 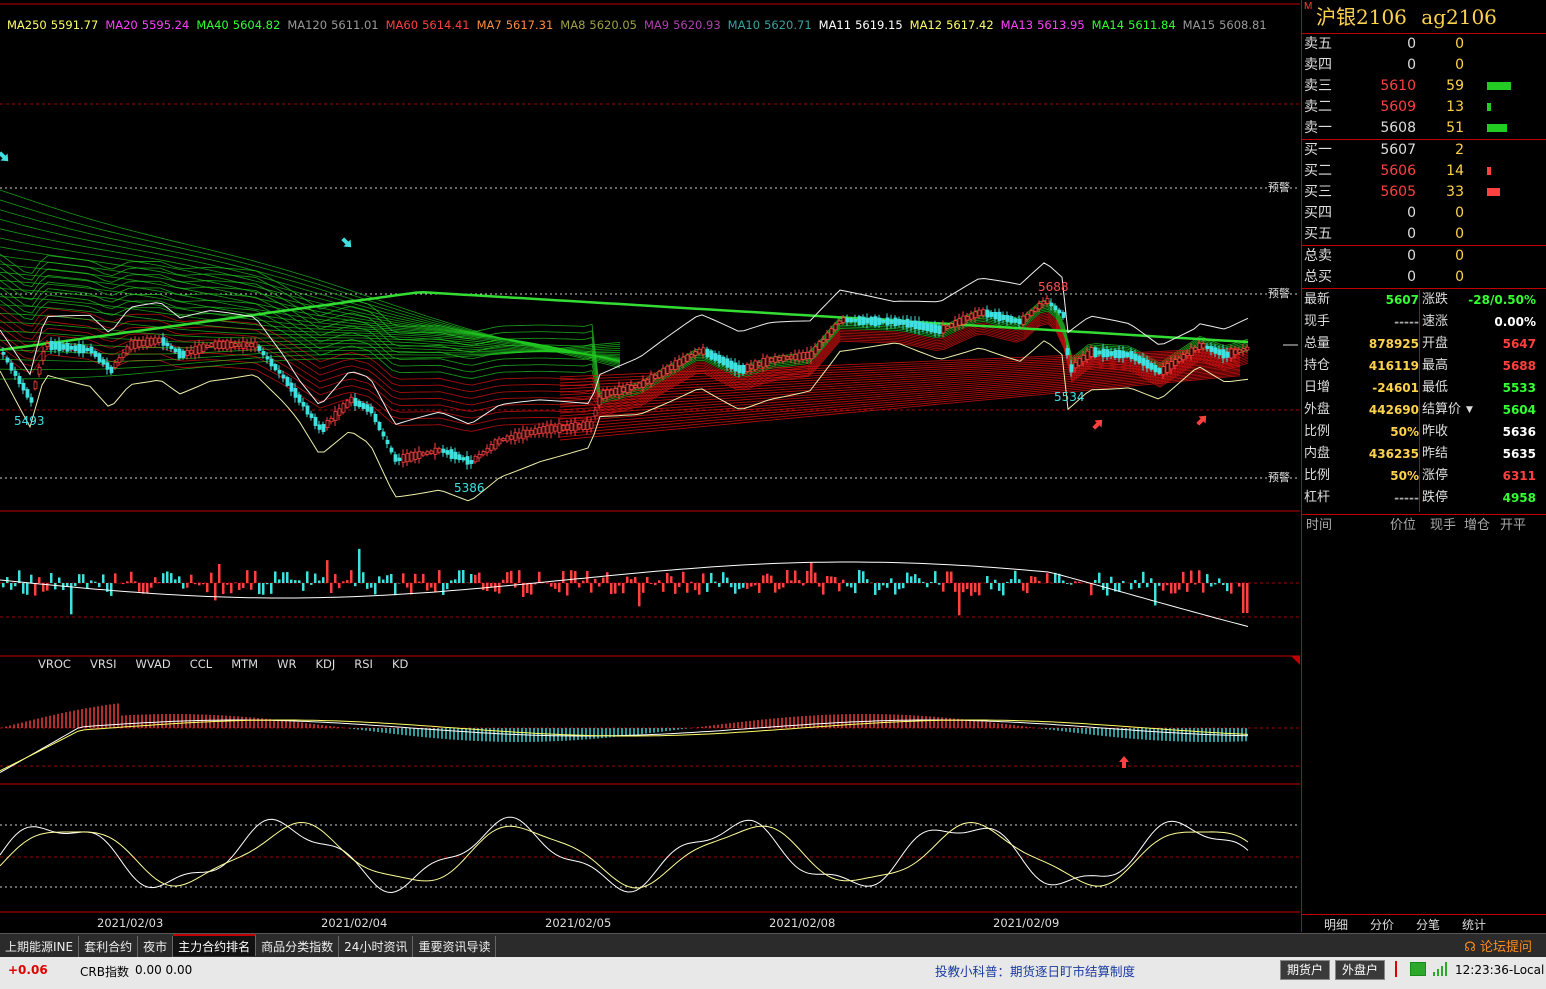 What do you see at coordinates (1424, 44) in the screenshot?
I see `order-row: 卖五 0 0` at bounding box center [1424, 44].